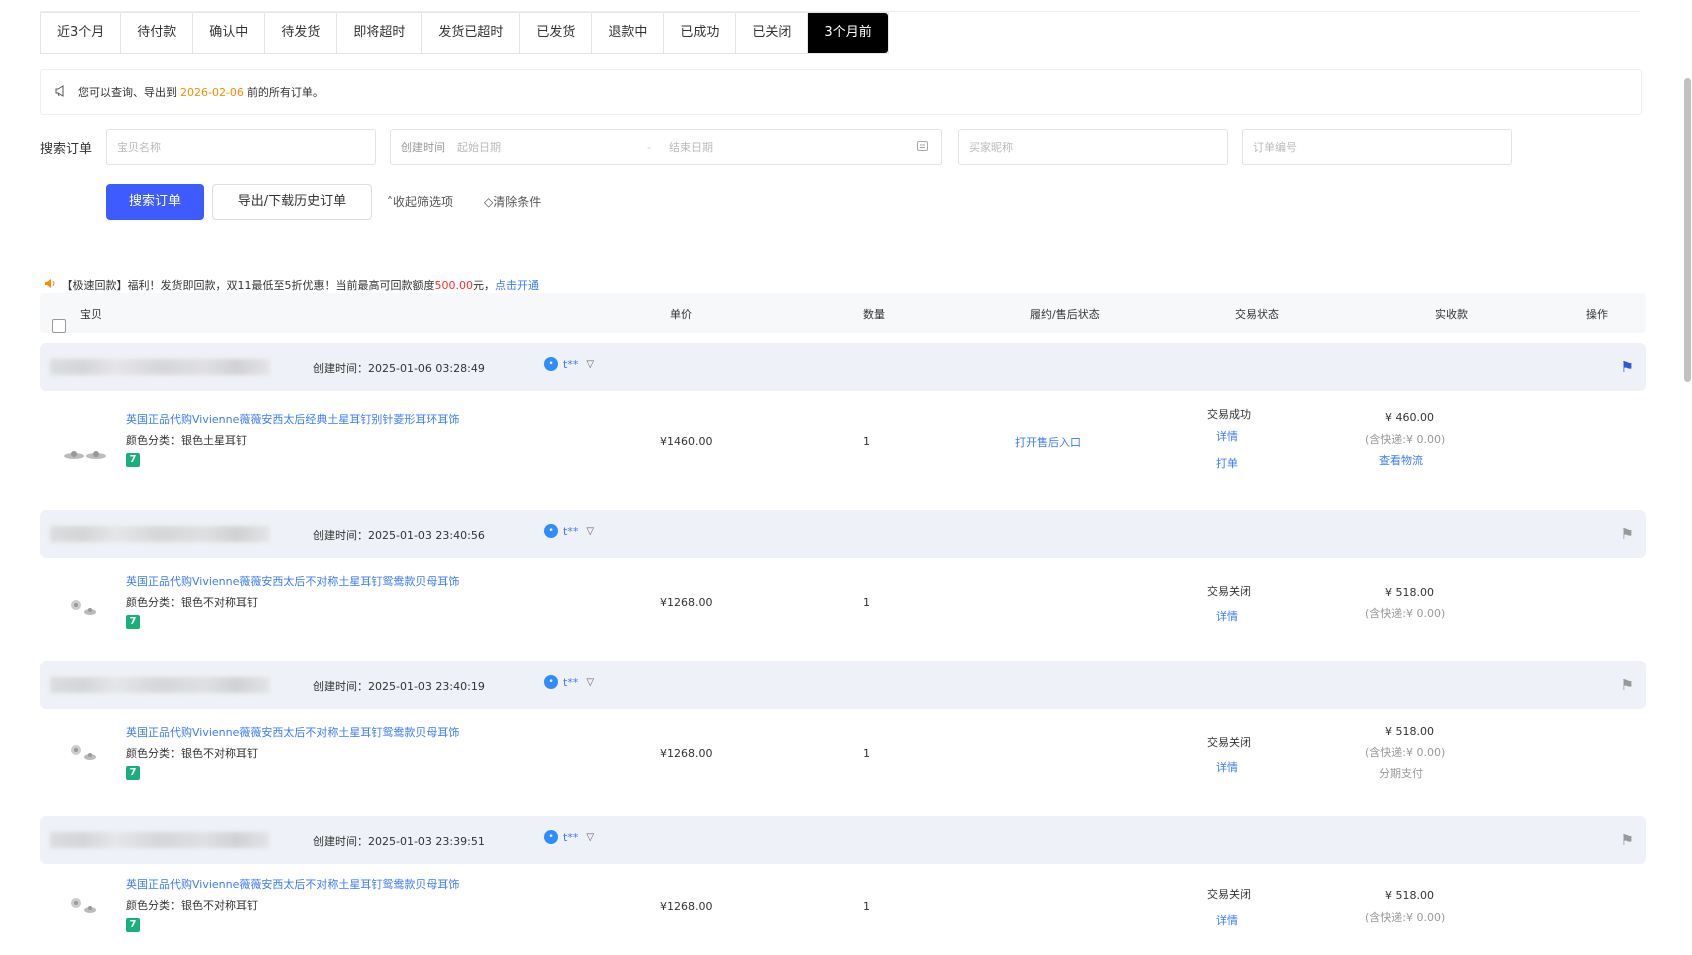 This screenshot has height=955, width=1692. What do you see at coordinates (840, 6) in the screenshot?
I see `top-divider` at bounding box center [840, 6].